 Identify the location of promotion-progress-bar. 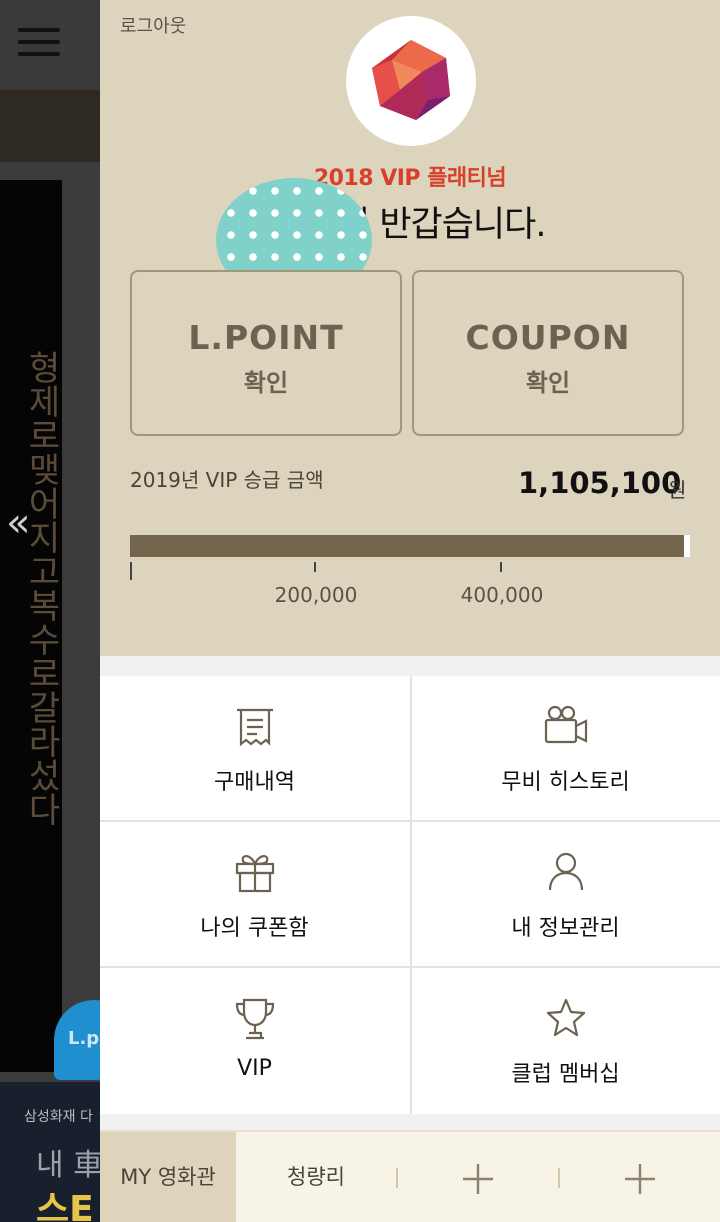
(410, 546).